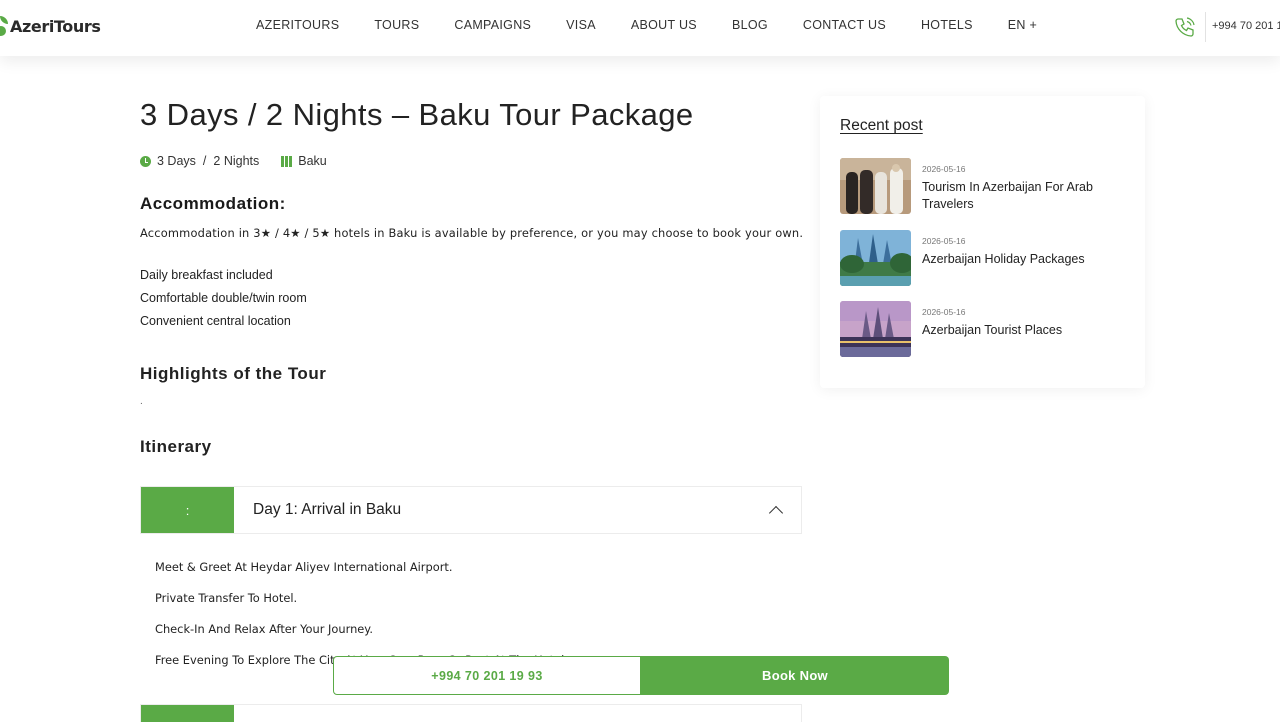  What do you see at coordinates (992, 330) in the screenshot?
I see `post-title: Azerbaijan Tourist Places` at bounding box center [992, 330].